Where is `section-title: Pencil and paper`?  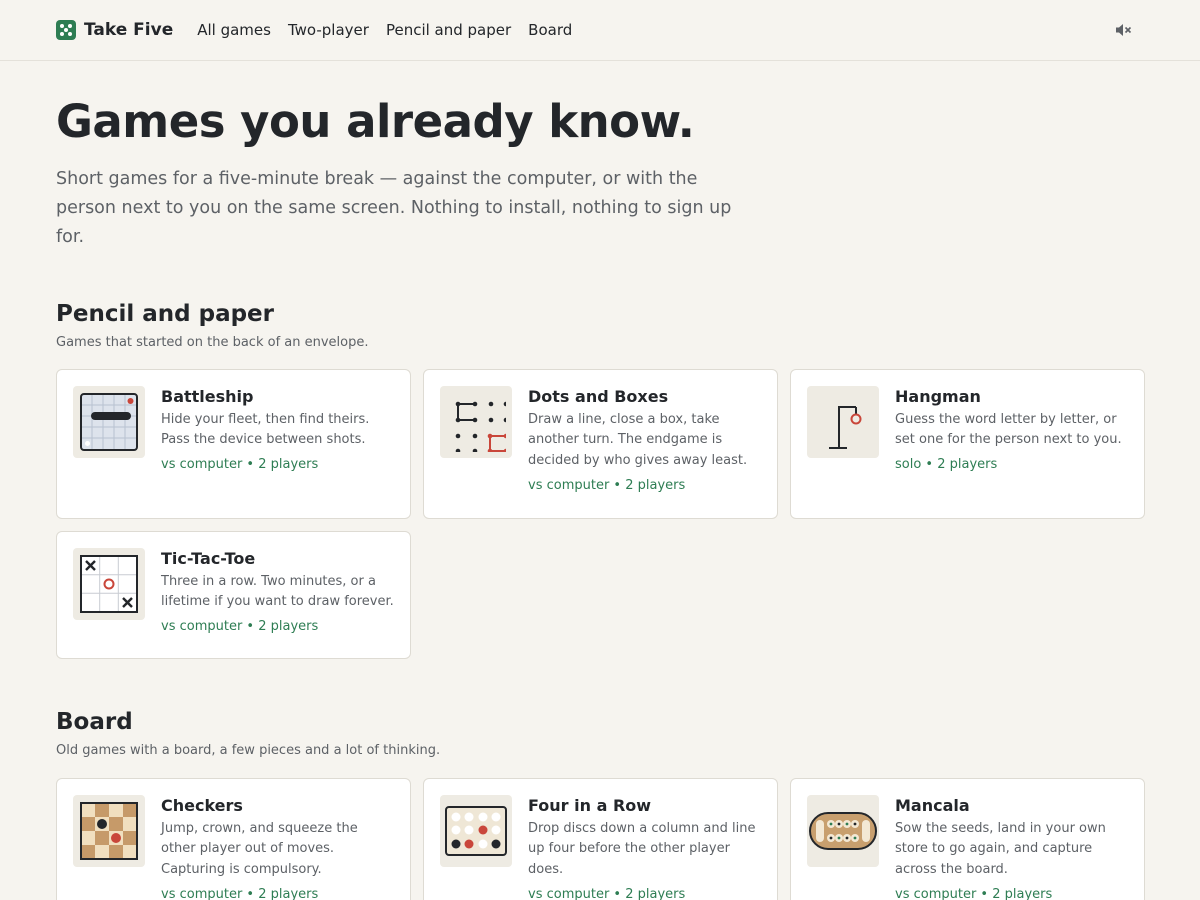 section-title: Pencil and paper is located at coordinates (165, 313).